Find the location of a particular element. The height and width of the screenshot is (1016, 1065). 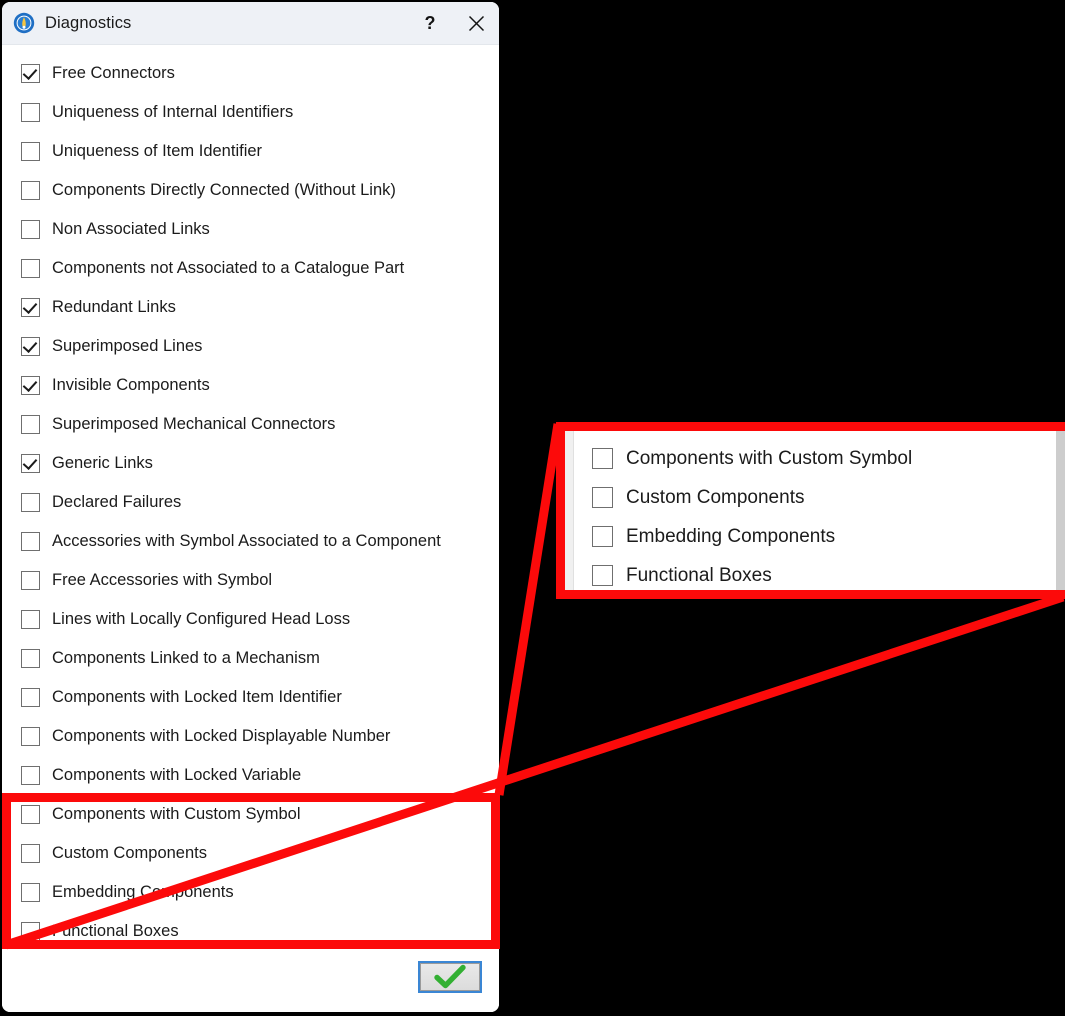

checkbox-label: Redundant Links is located at coordinates (114, 307).